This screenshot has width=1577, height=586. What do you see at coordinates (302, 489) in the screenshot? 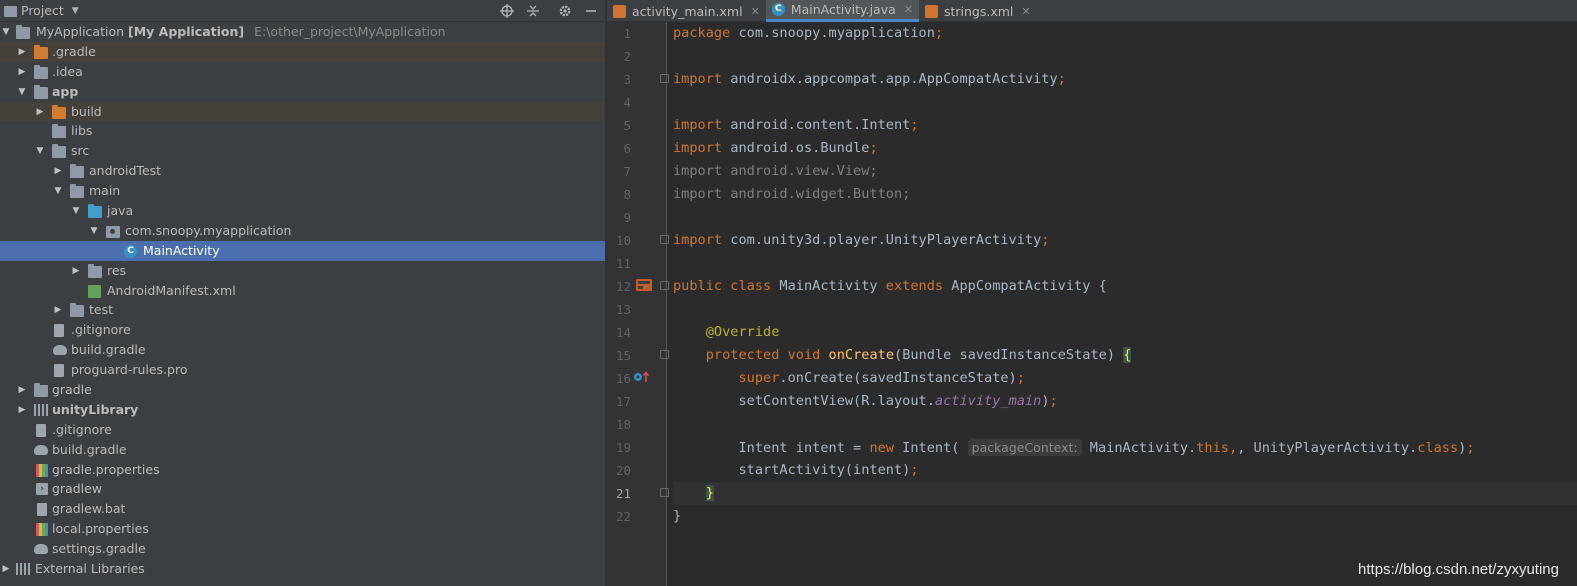
I see `tree-item-gradlew: › gradlew` at bounding box center [302, 489].